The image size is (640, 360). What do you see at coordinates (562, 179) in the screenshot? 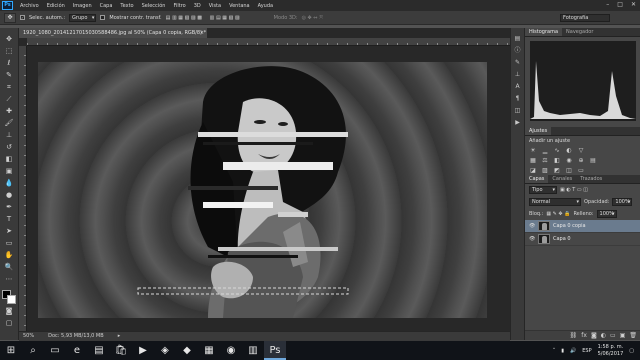
I see `tab-channels: Canales` at bounding box center [562, 179].